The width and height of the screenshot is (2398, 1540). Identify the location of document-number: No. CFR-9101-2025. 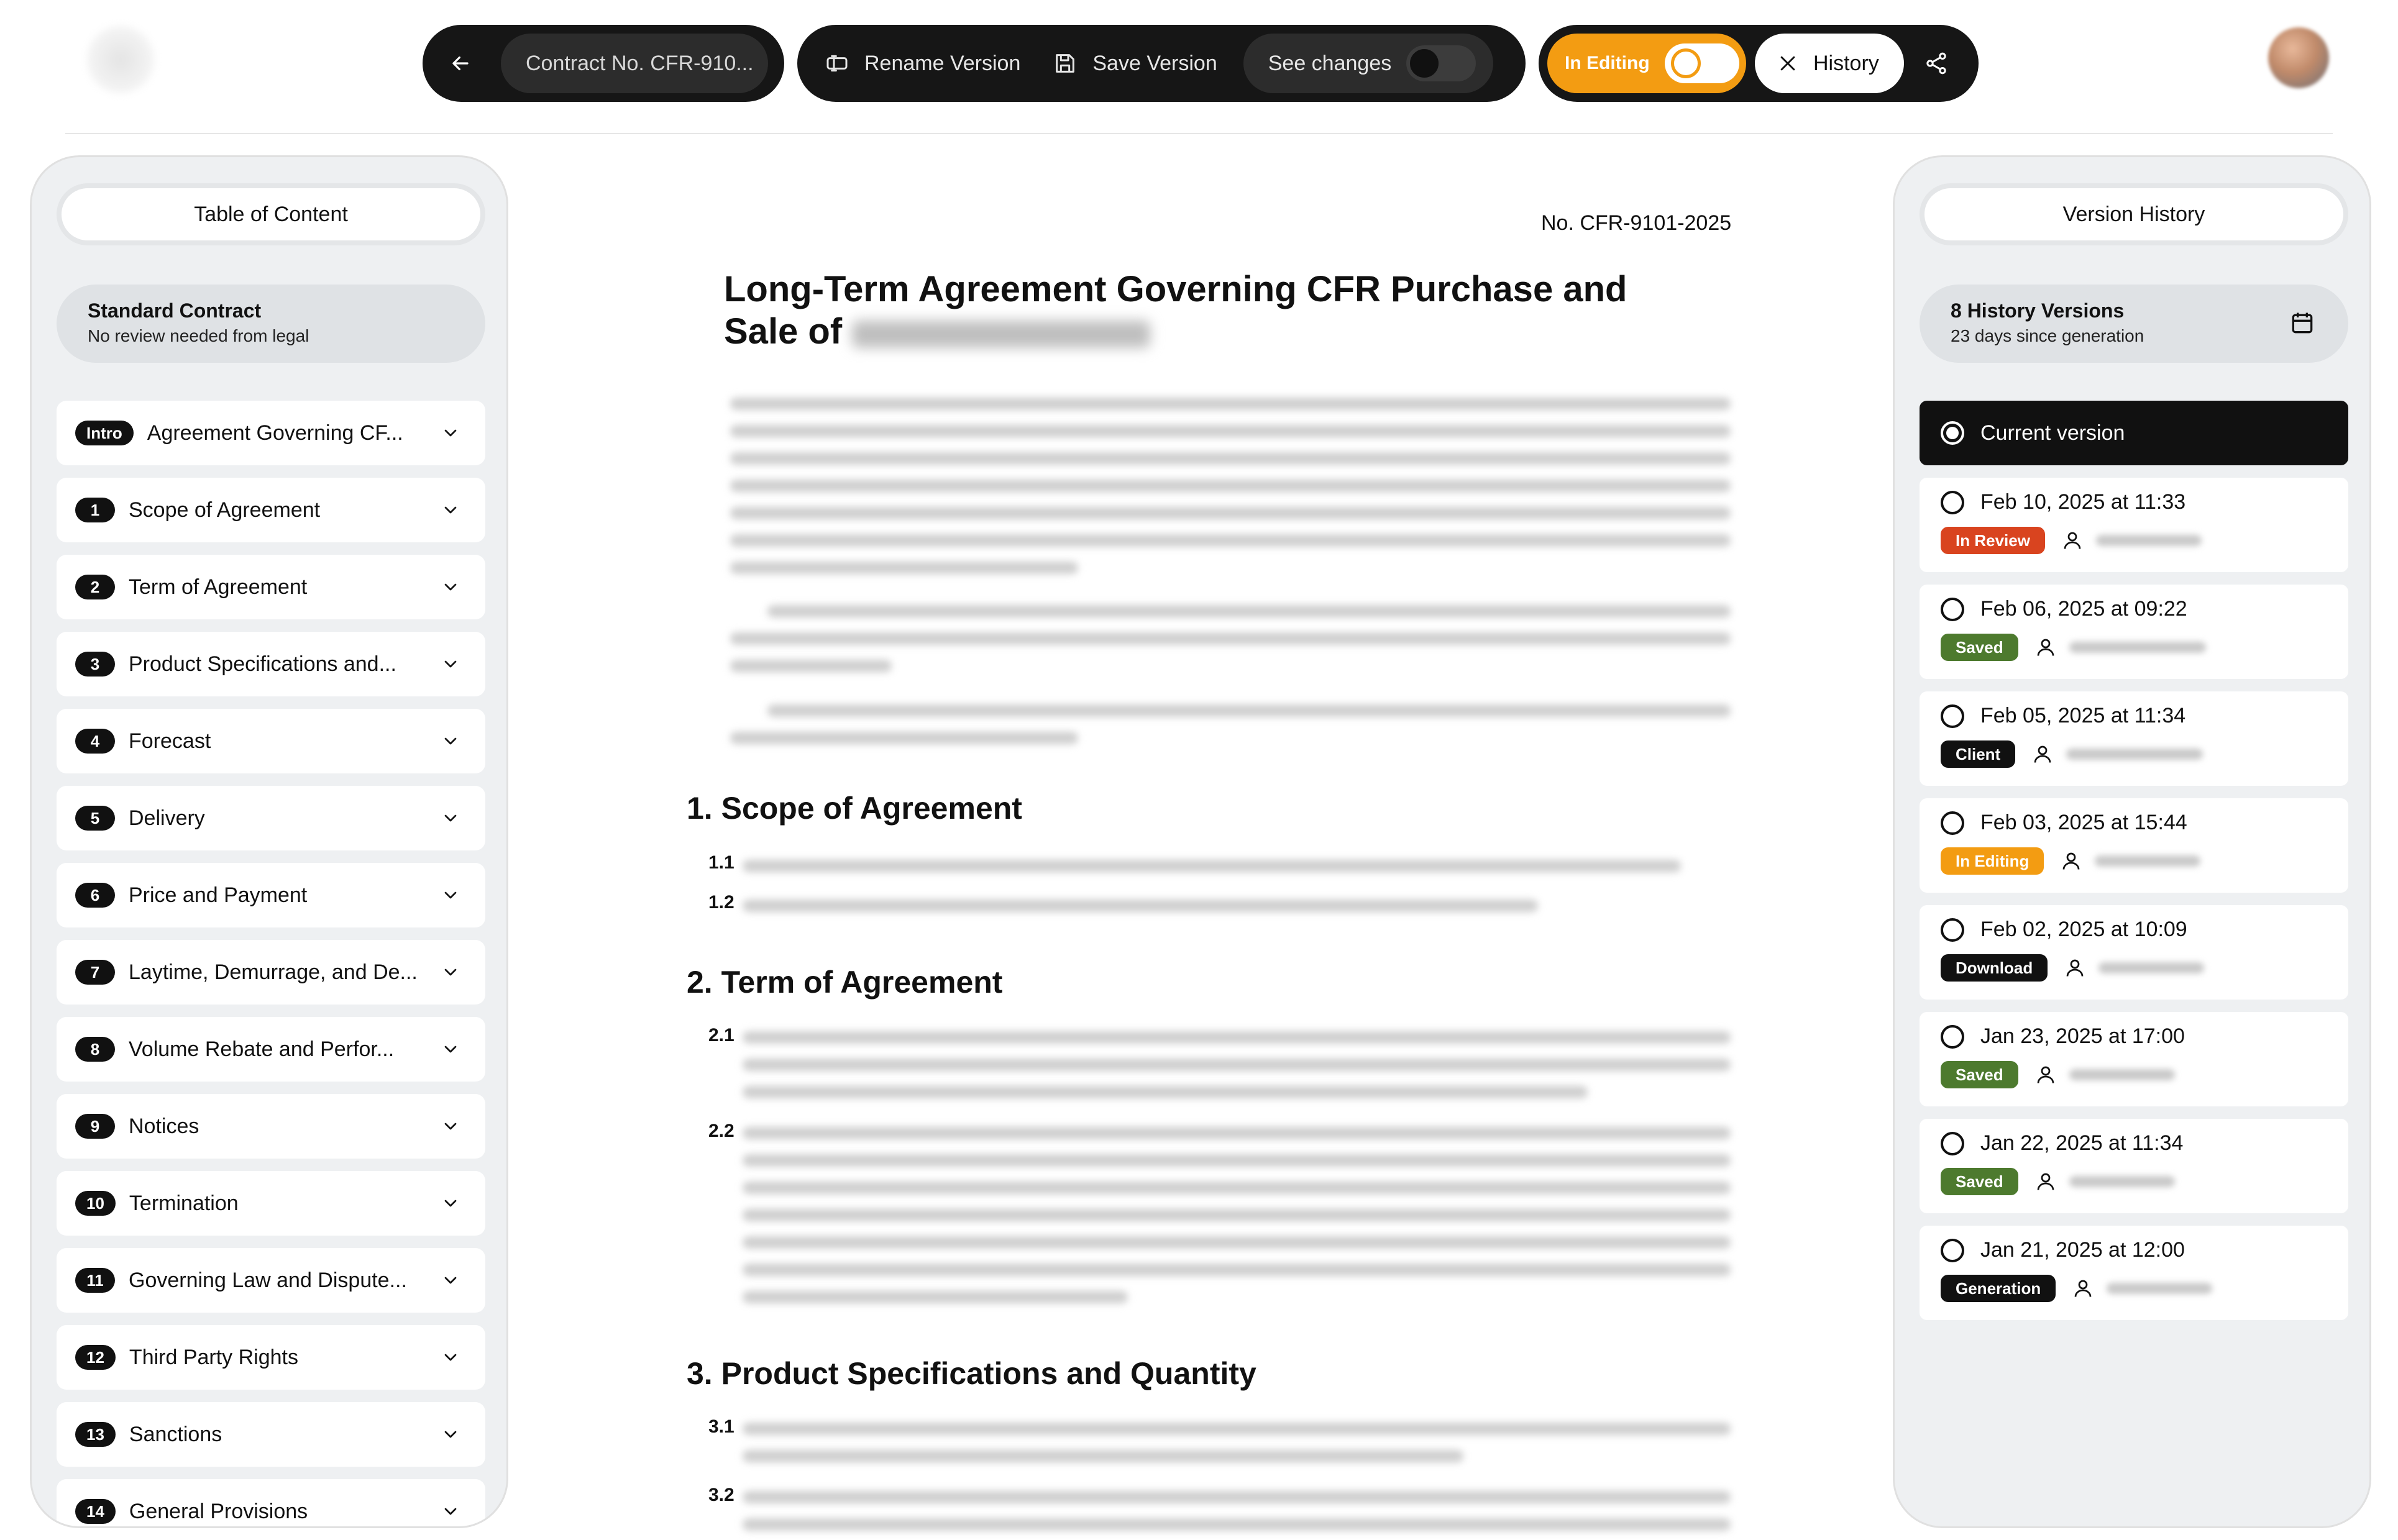
(1637, 223).